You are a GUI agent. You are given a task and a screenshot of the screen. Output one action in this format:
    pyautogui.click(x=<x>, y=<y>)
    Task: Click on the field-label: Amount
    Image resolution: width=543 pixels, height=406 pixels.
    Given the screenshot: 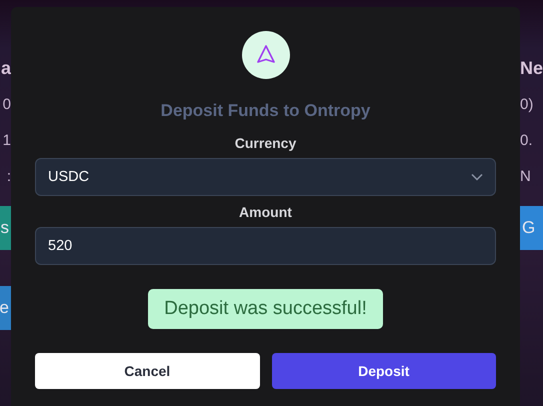 What is the action you would take?
    pyautogui.click(x=265, y=212)
    